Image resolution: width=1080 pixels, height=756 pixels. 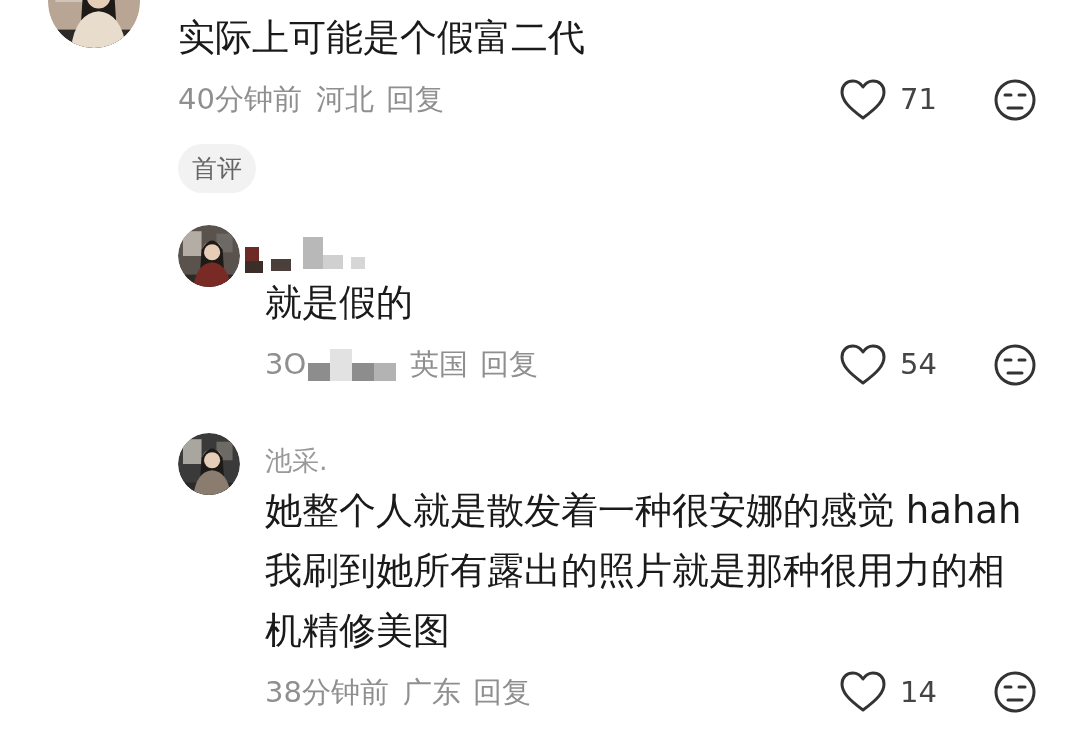 What do you see at coordinates (431, 692) in the screenshot?
I see `region-text: 广东` at bounding box center [431, 692].